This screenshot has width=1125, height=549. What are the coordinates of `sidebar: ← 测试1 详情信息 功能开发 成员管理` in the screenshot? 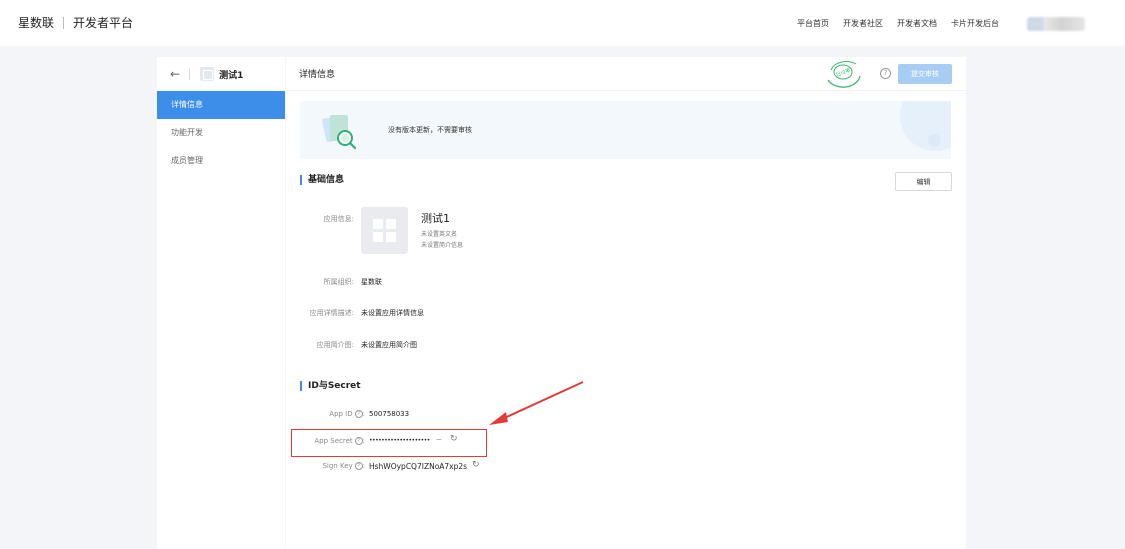 It's located at (221, 303).